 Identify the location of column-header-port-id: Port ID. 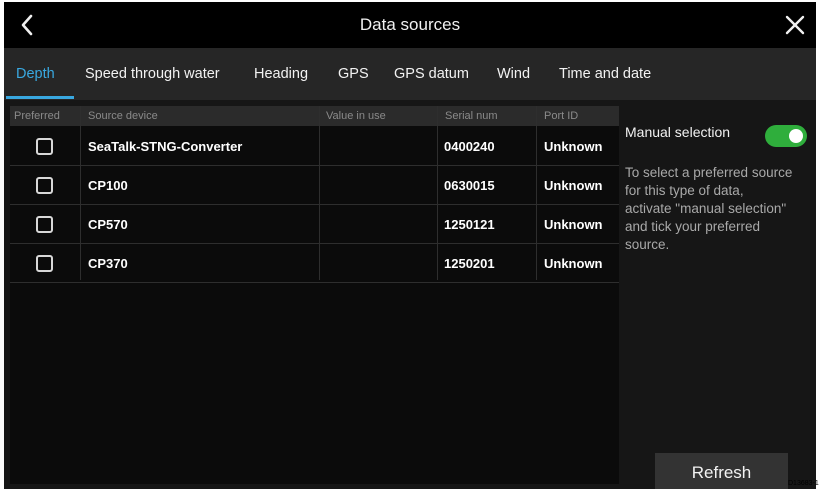
(561, 116).